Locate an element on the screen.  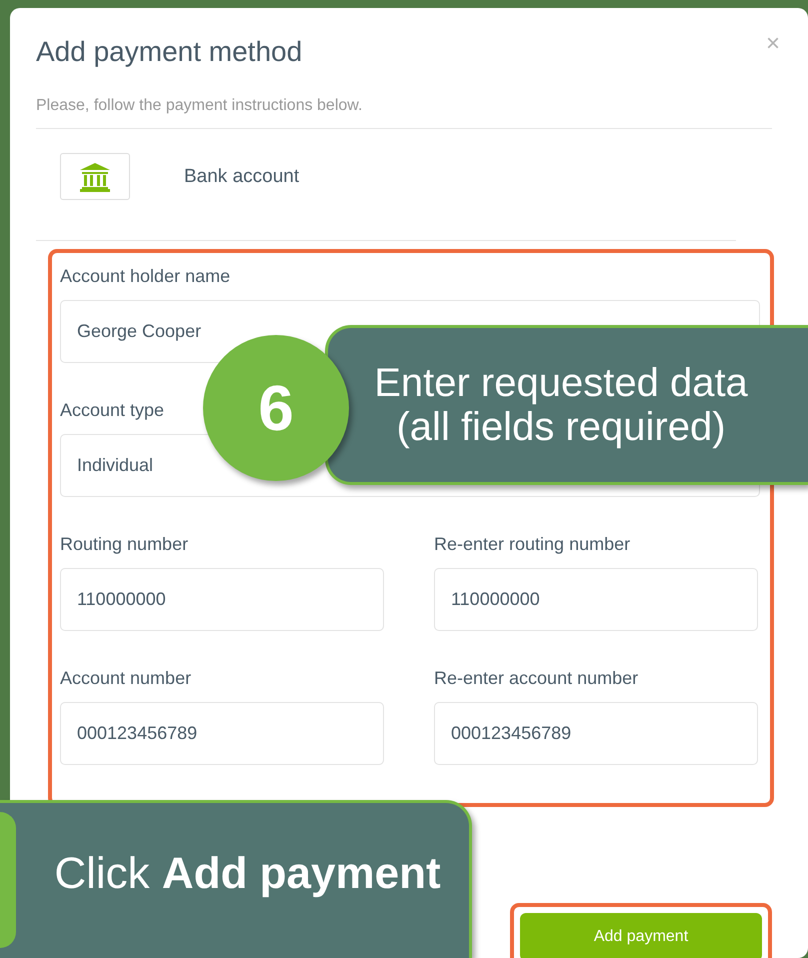
method-label: Bank account is located at coordinates (242, 176).